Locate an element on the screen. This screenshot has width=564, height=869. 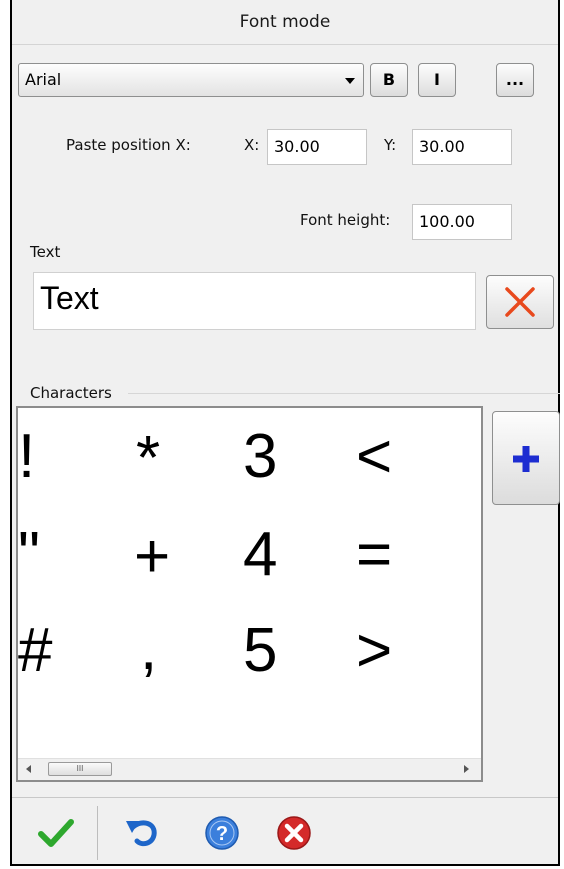
glyph-cell: " is located at coordinates (29, 555).